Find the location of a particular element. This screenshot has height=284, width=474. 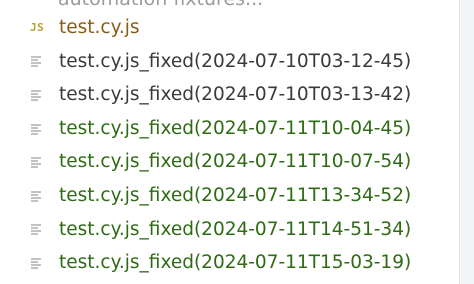

file-name-label: test.cy.js_fixed(2024-07-11T15-03-19) is located at coordinates (235, 263).